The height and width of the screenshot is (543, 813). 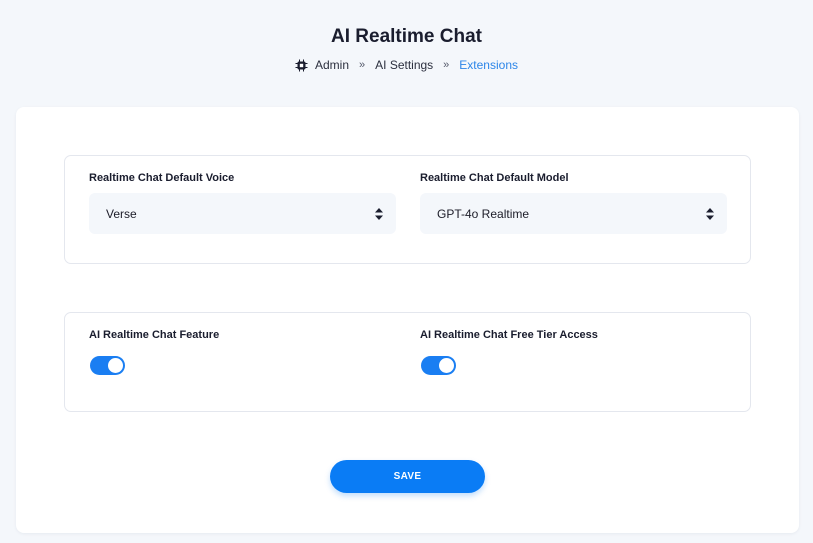 What do you see at coordinates (301, 65) in the screenshot?
I see `ai-chip-icon` at bounding box center [301, 65].